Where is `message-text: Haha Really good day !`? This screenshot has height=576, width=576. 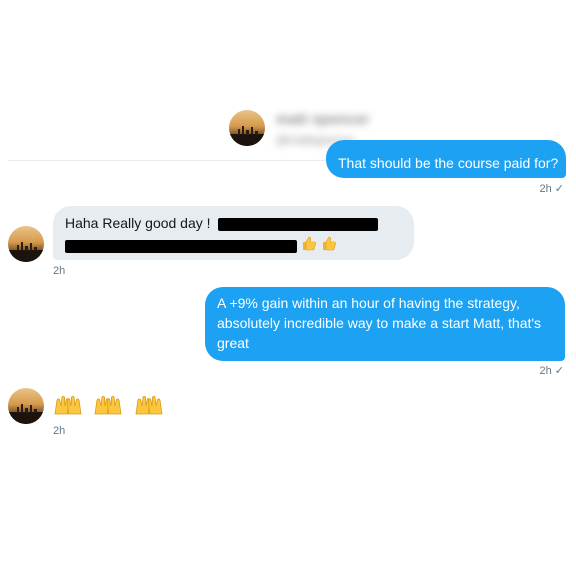
message-text: Haha Really good day ! is located at coordinates (138, 223).